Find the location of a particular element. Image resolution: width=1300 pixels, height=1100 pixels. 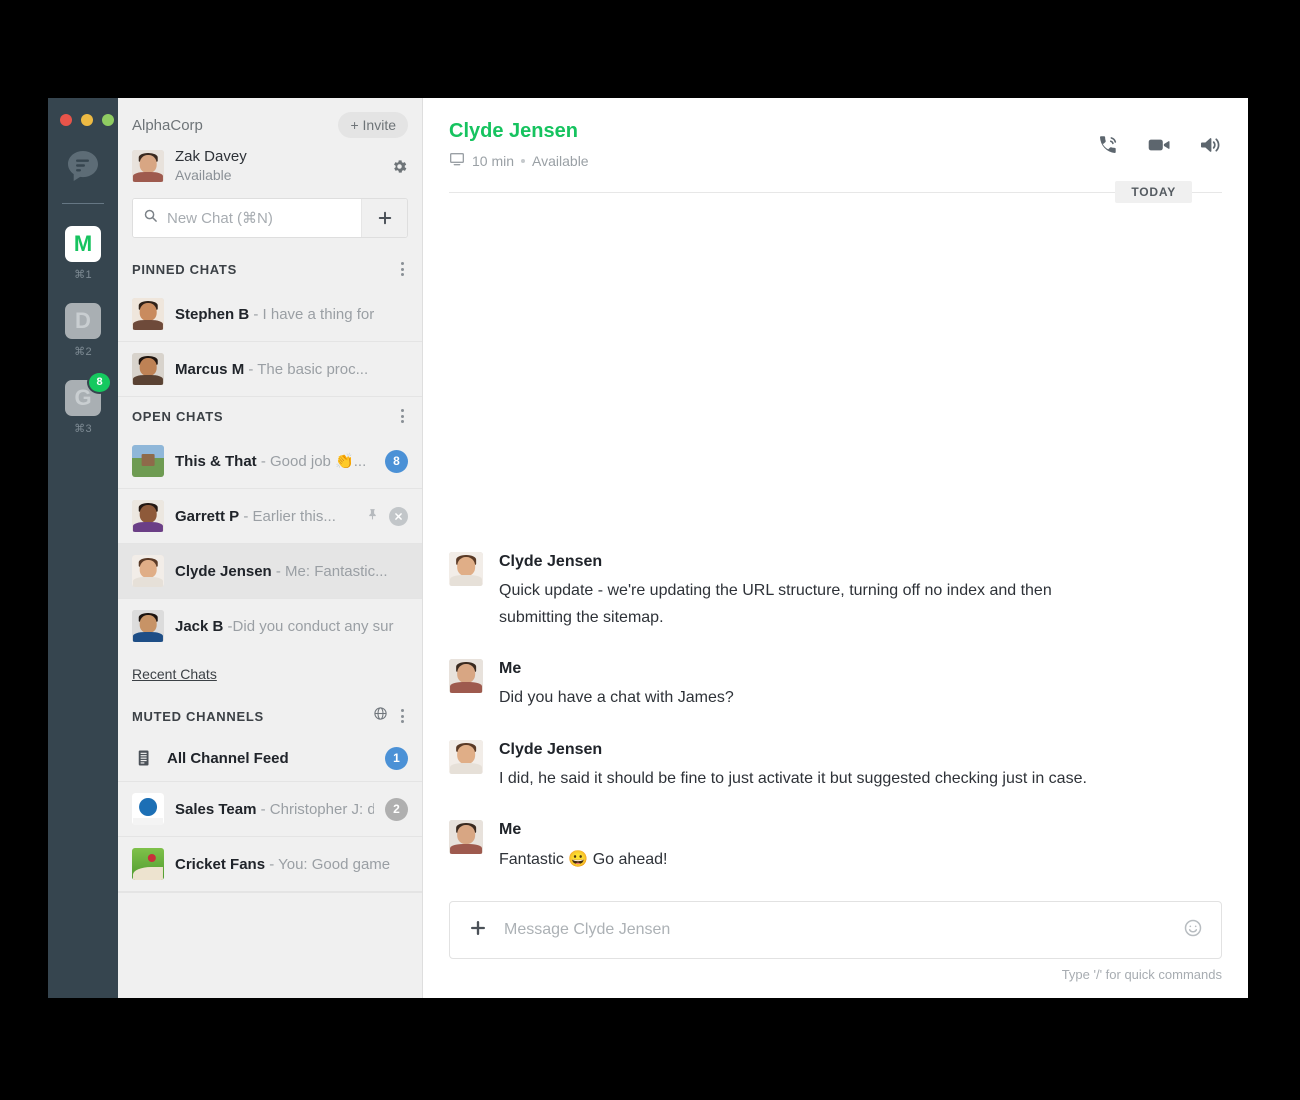

section-title: MUTED CHANNELS is located at coordinates (198, 716).